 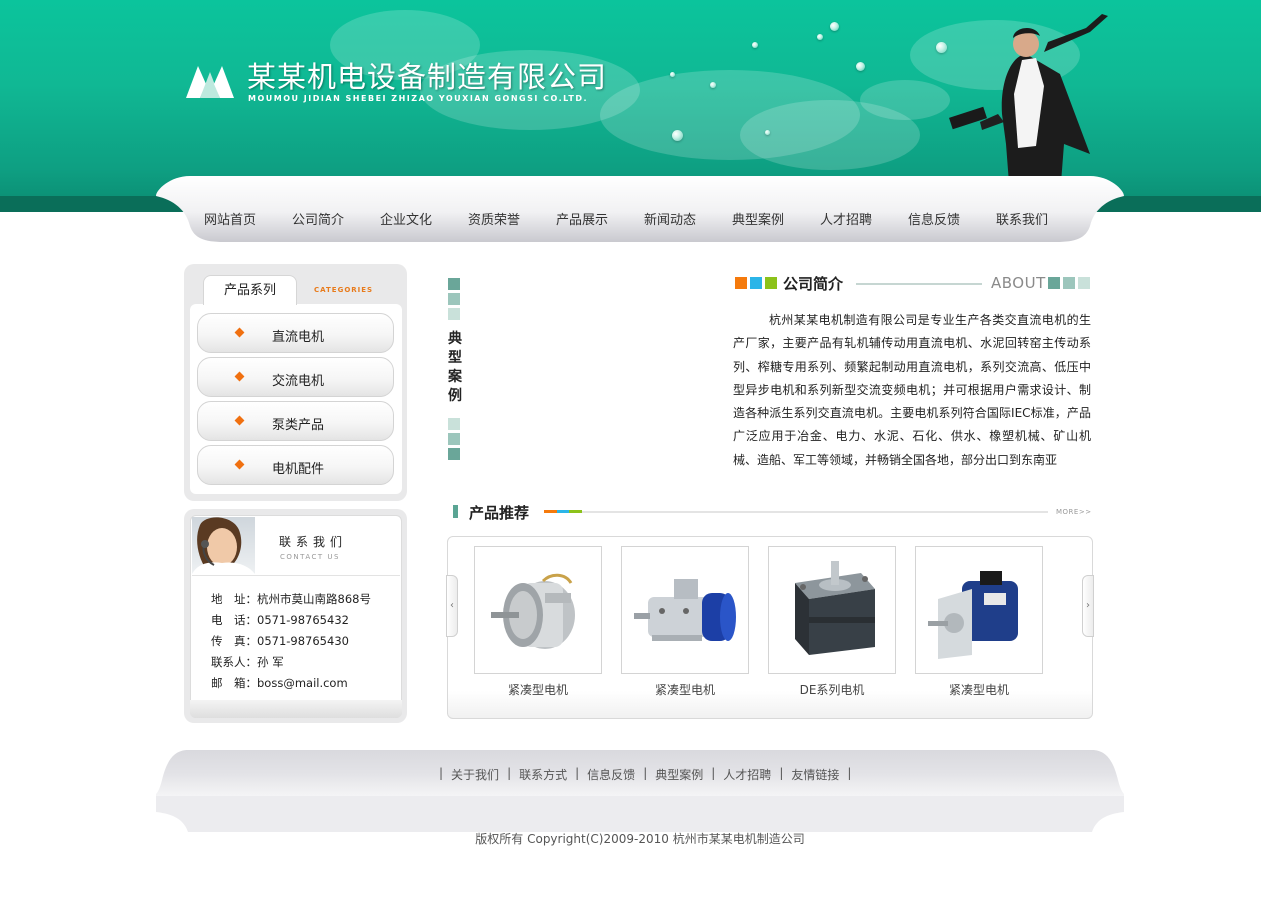 What do you see at coordinates (973, 615) in the screenshot?
I see `blue-motor-image` at bounding box center [973, 615].